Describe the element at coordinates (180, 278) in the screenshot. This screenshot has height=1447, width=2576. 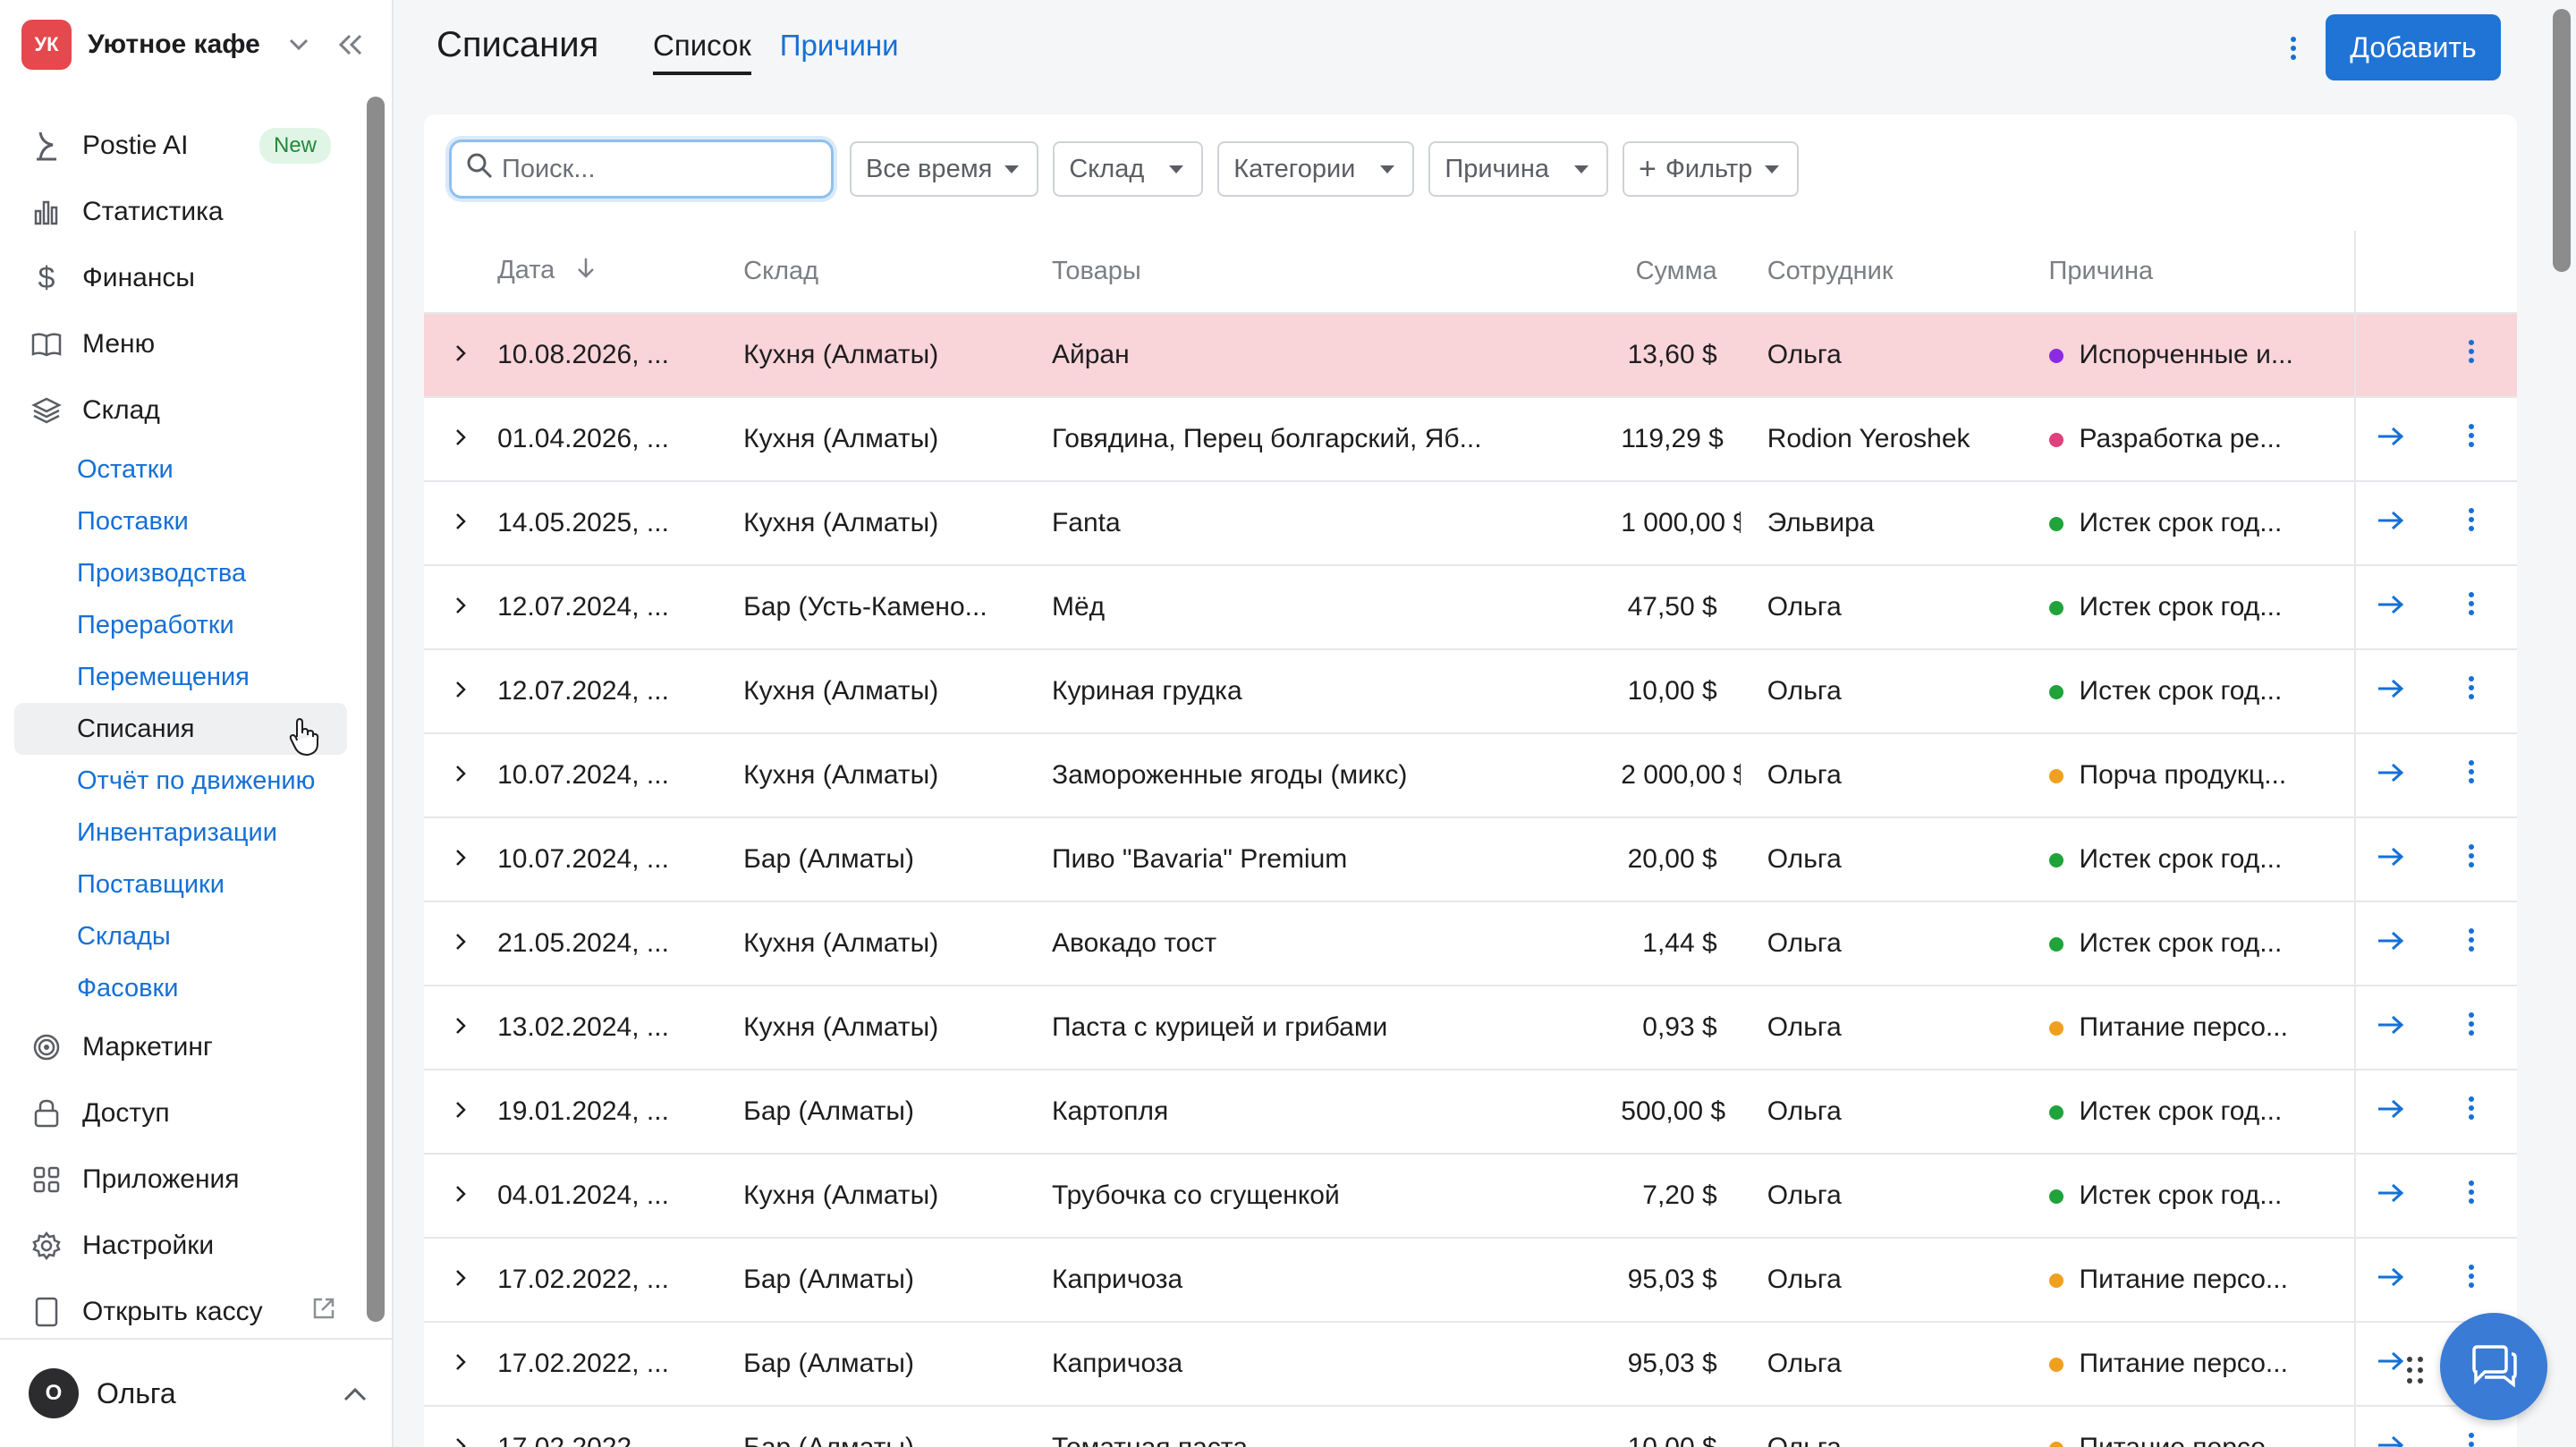
I see `nav-item-finance: $ Финансы` at that location.